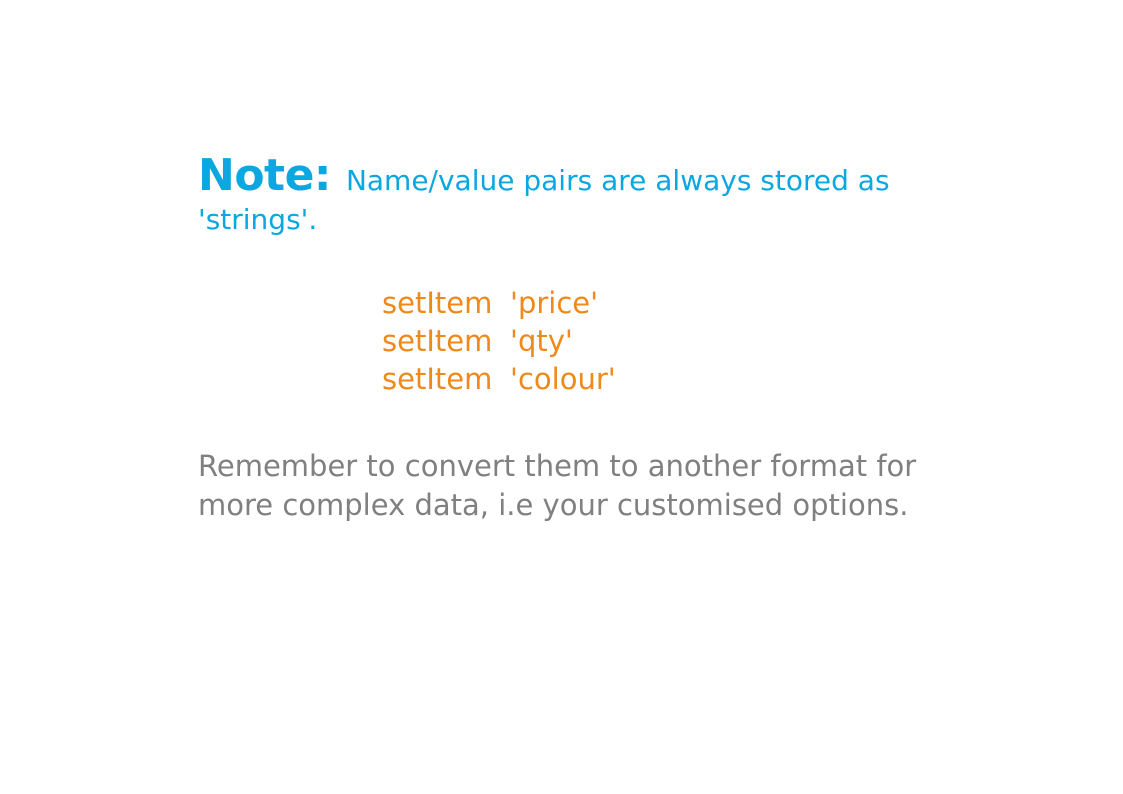 Image resolution: width=1123 pixels, height=794 pixels. I want to click on code-line-qty: setItem 'qty', so click(499, 341).